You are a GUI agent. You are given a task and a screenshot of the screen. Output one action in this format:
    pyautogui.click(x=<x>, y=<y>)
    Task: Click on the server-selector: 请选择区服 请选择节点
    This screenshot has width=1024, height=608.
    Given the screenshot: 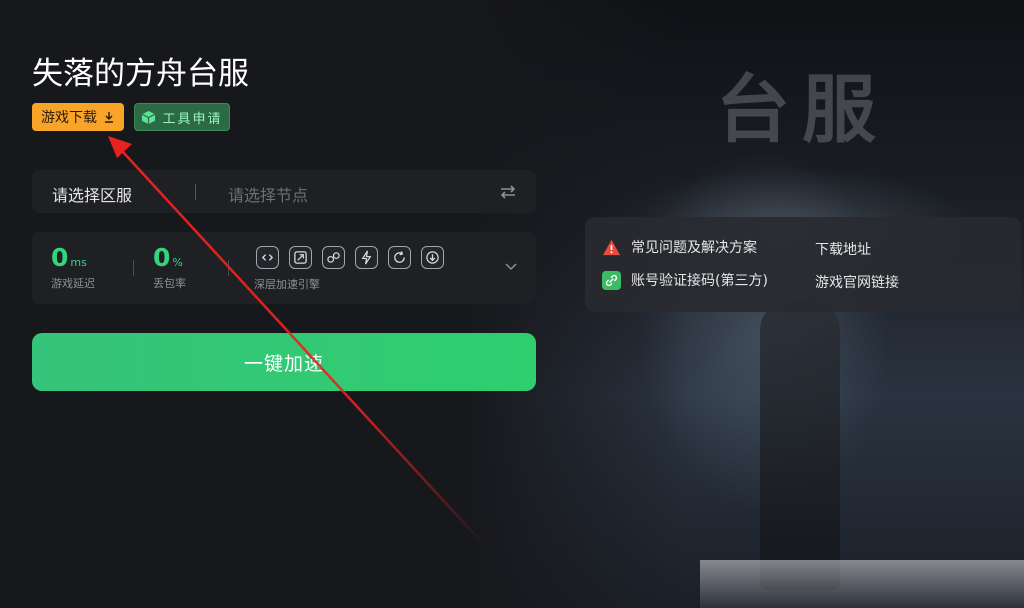 What is the action you would take?
    pyautogui.click(x=284, y=191)
    